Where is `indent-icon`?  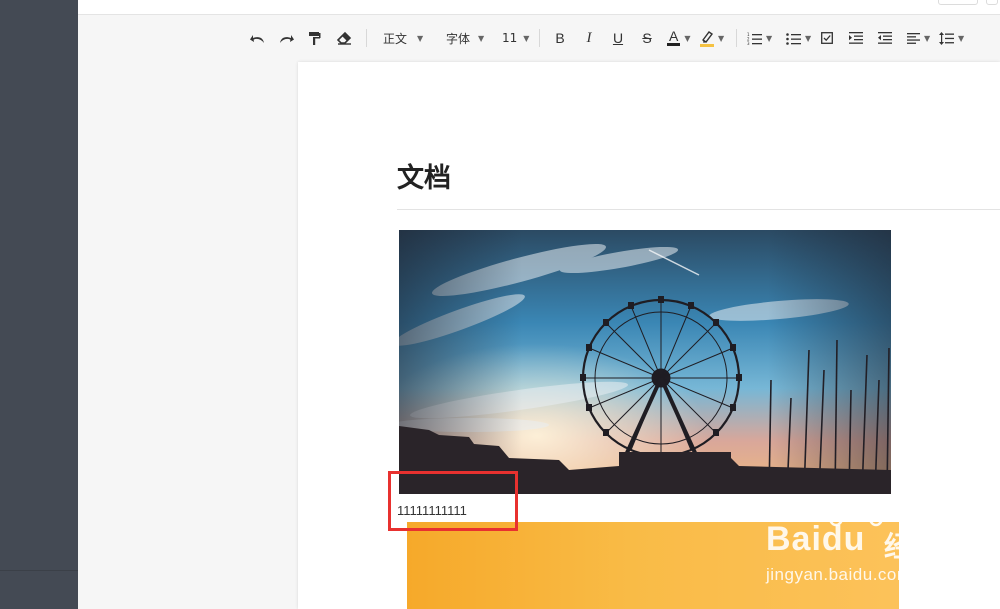 indent-icon is located at coordinates (856, 38).